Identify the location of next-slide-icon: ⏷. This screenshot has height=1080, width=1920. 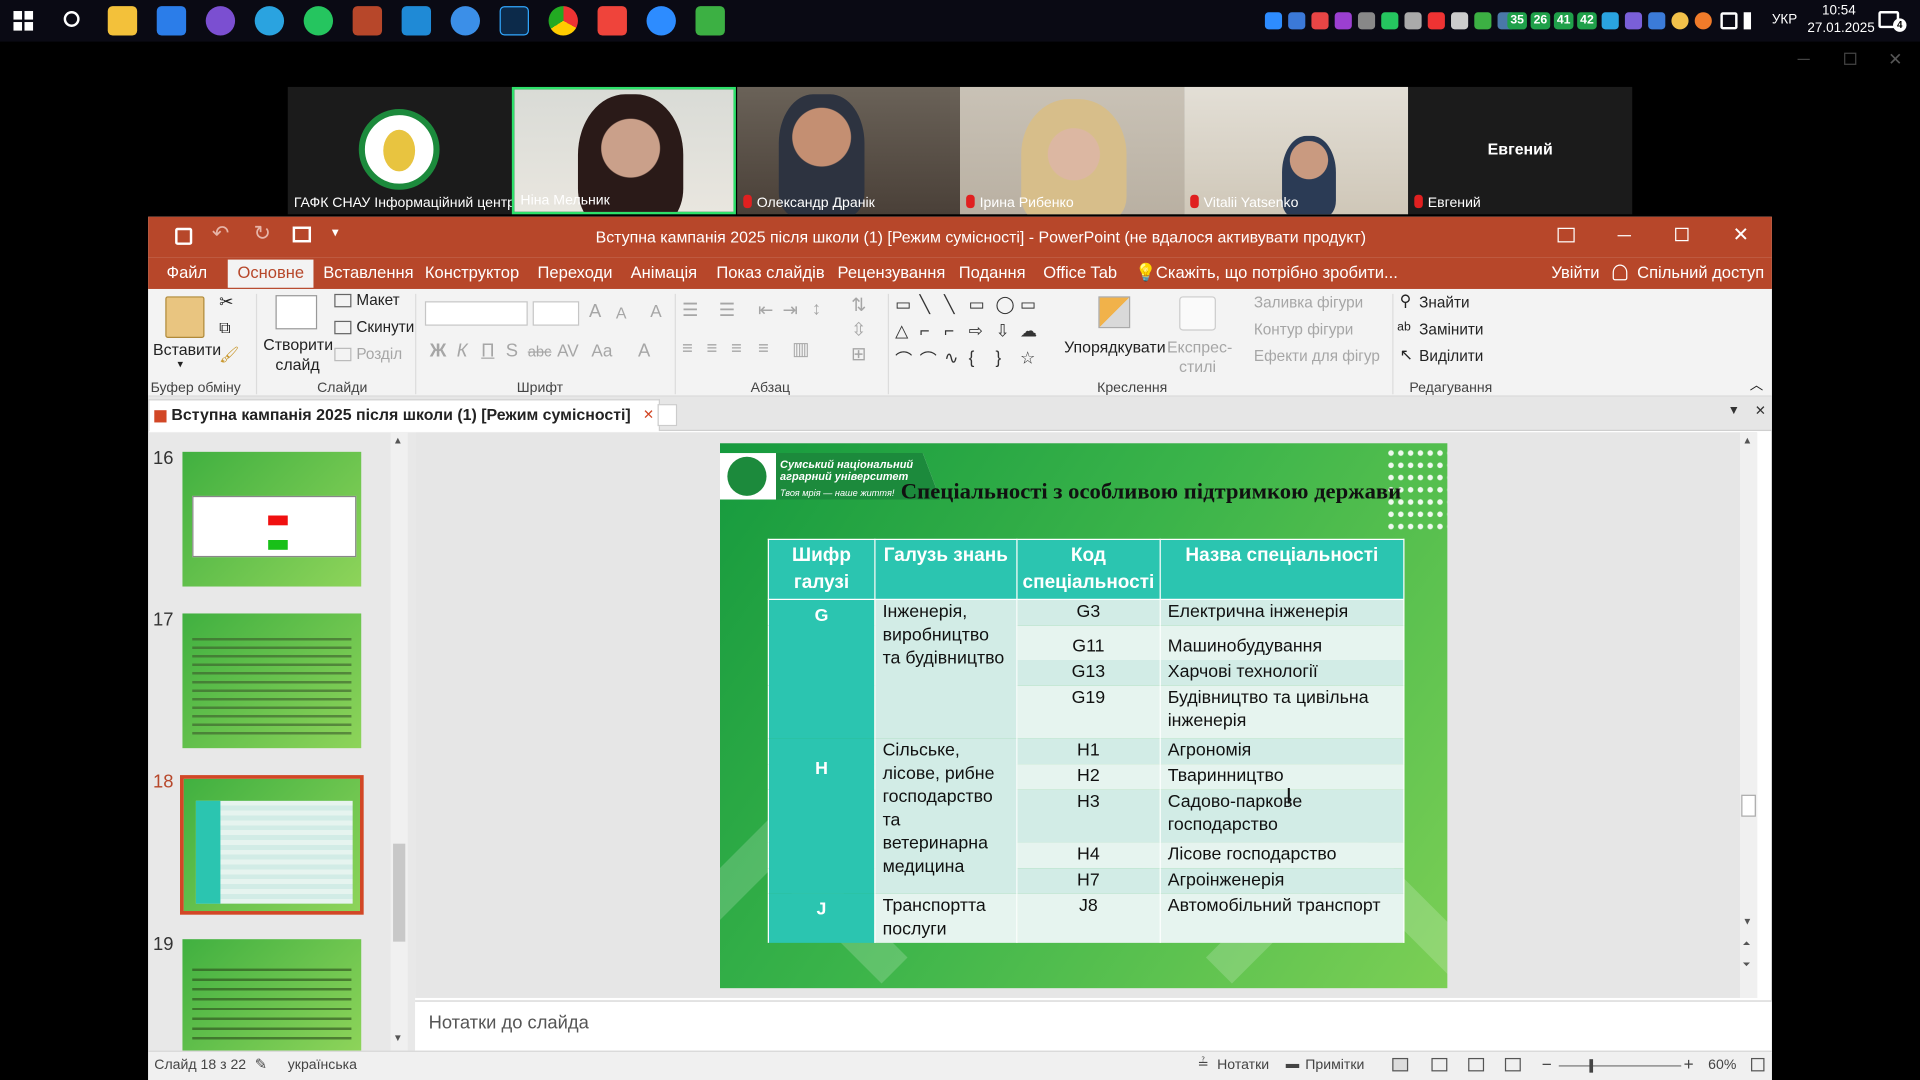
(1746, 965).